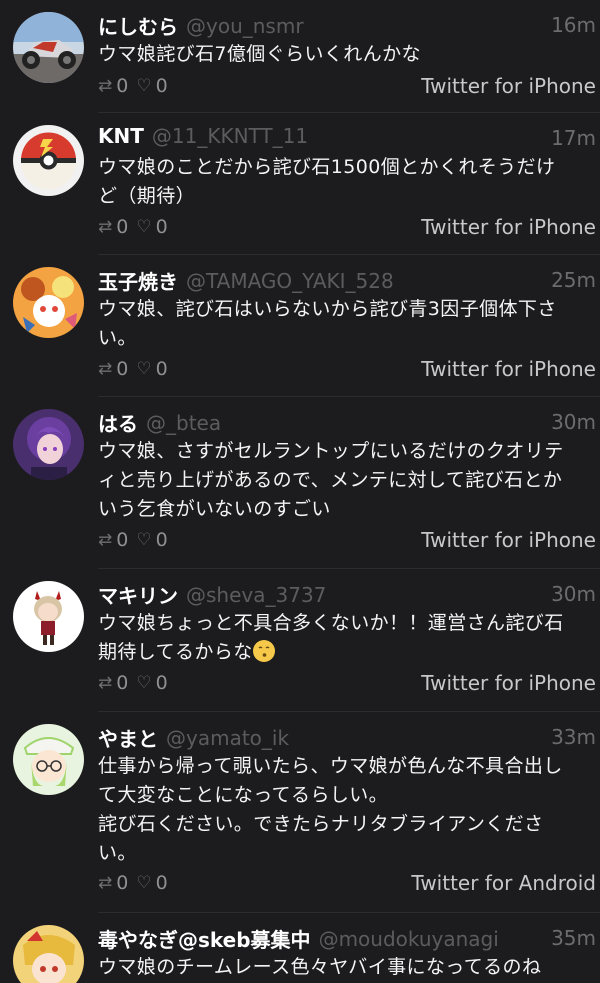  I want to click on source-client: Twitter for Android, so click(503, 883).